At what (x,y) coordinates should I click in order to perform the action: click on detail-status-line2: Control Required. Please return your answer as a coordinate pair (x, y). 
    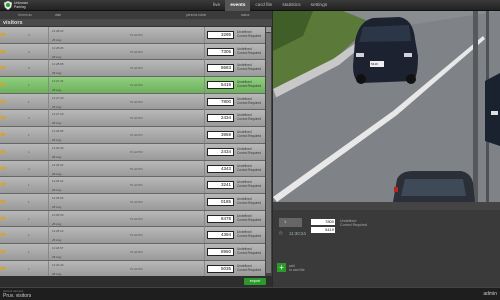
    Looking at the image, I should click on (354, 225).